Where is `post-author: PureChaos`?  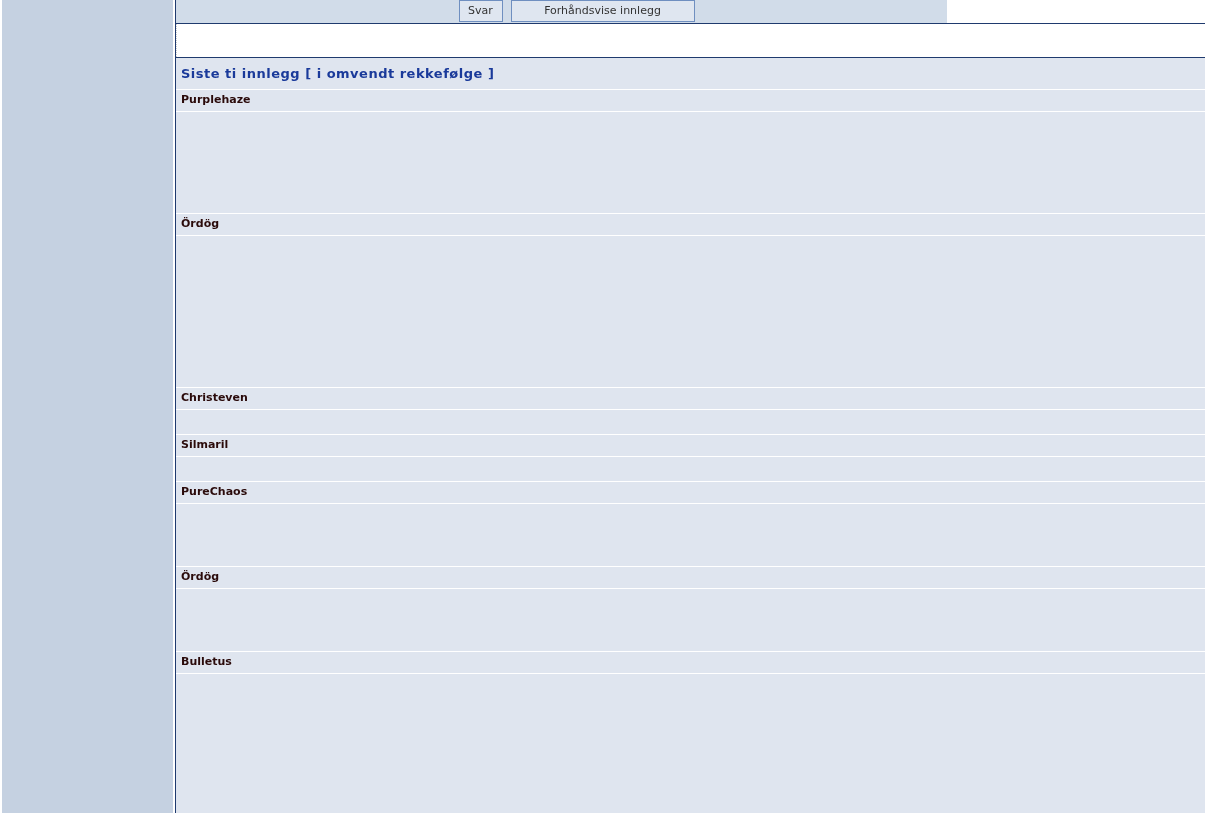
post-author: PureChaos is located at coordinates (690, 492).